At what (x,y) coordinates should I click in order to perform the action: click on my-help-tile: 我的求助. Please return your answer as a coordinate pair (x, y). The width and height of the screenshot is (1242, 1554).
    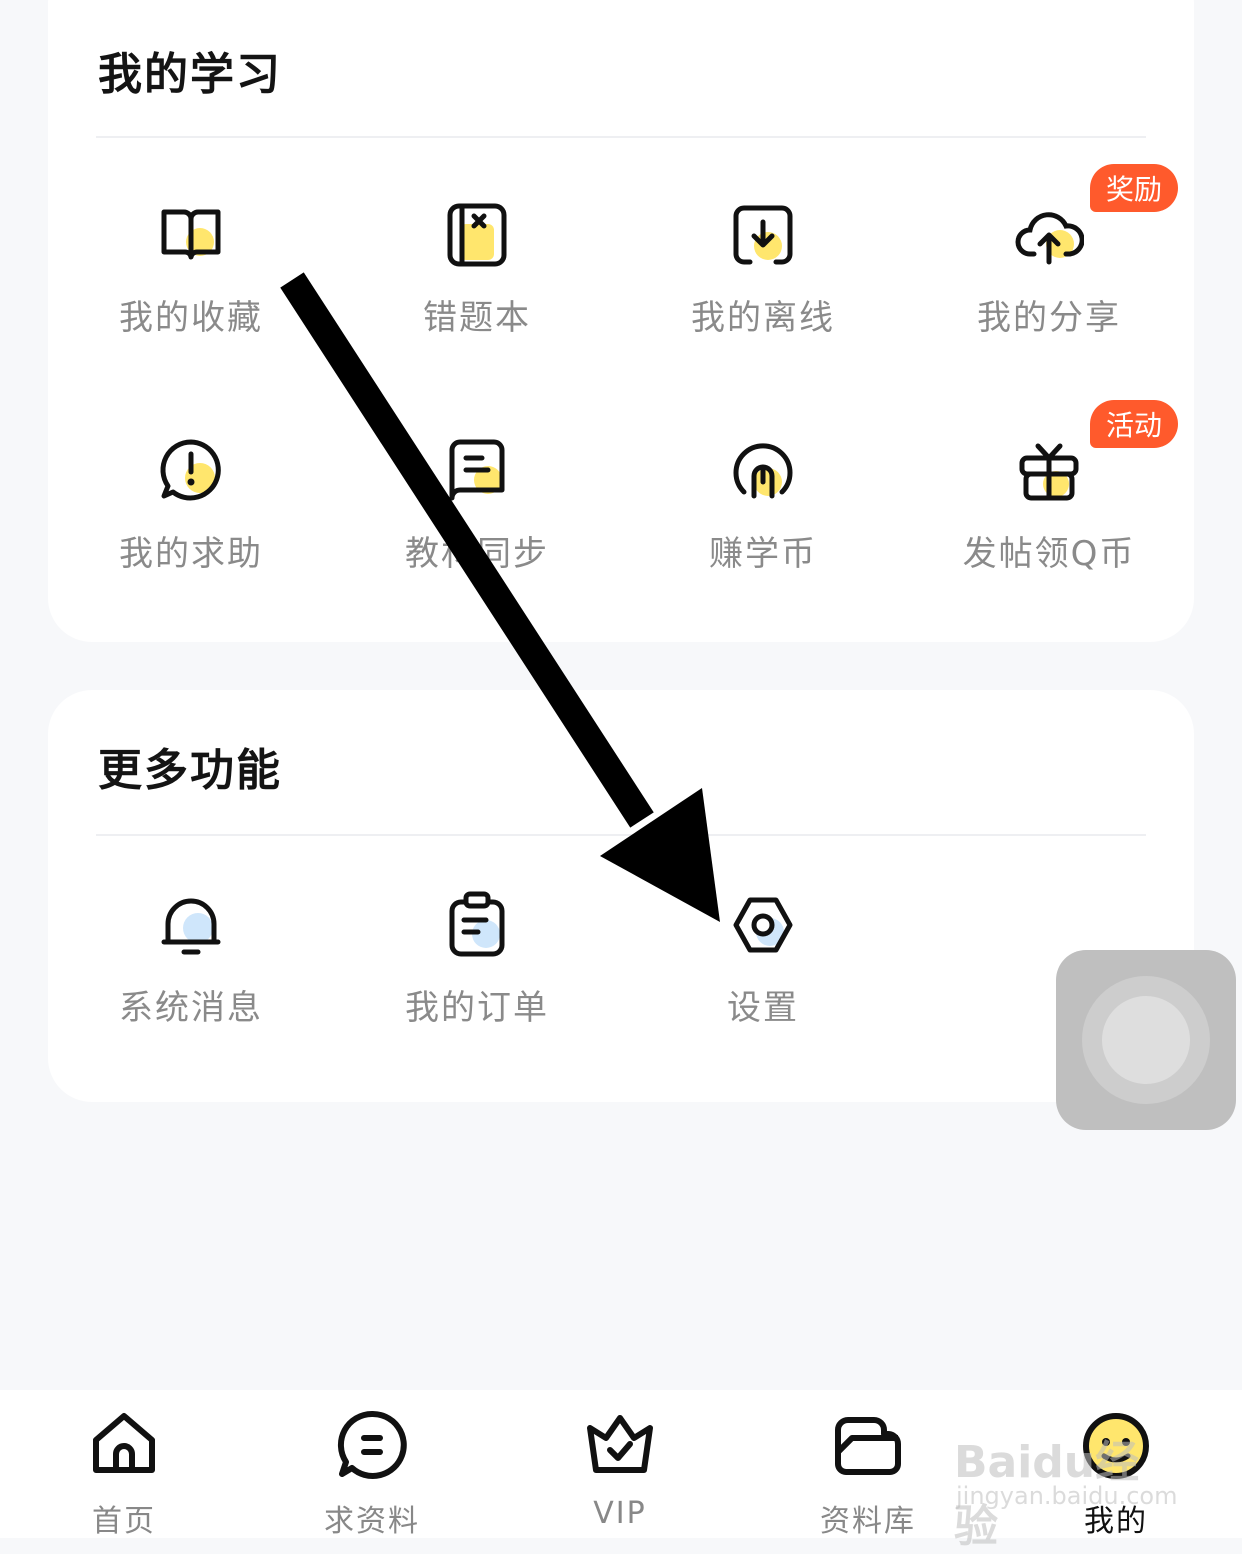
    Looking at the image, I should click on (191, 521).